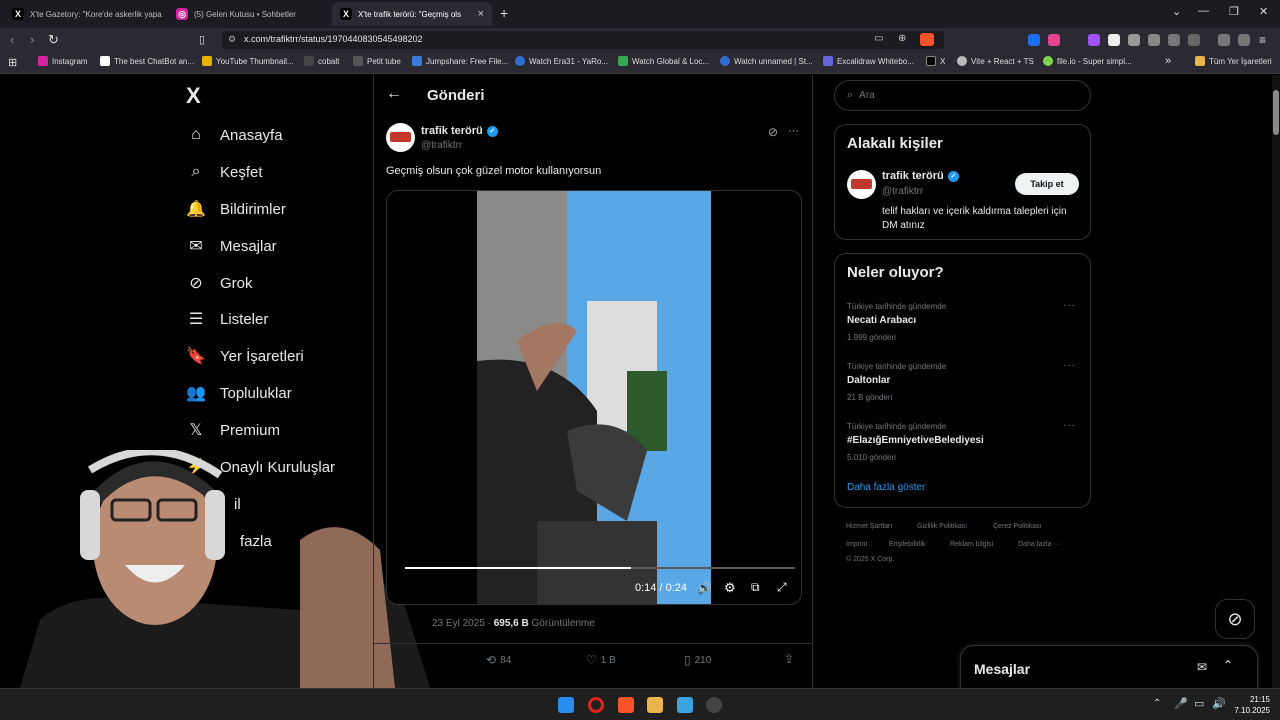 The width and height of the screenshot is (1280, 720). Describe the element at coordinates (53, 40) in the screenshot. I see `reload-icon: ↻` at that location.